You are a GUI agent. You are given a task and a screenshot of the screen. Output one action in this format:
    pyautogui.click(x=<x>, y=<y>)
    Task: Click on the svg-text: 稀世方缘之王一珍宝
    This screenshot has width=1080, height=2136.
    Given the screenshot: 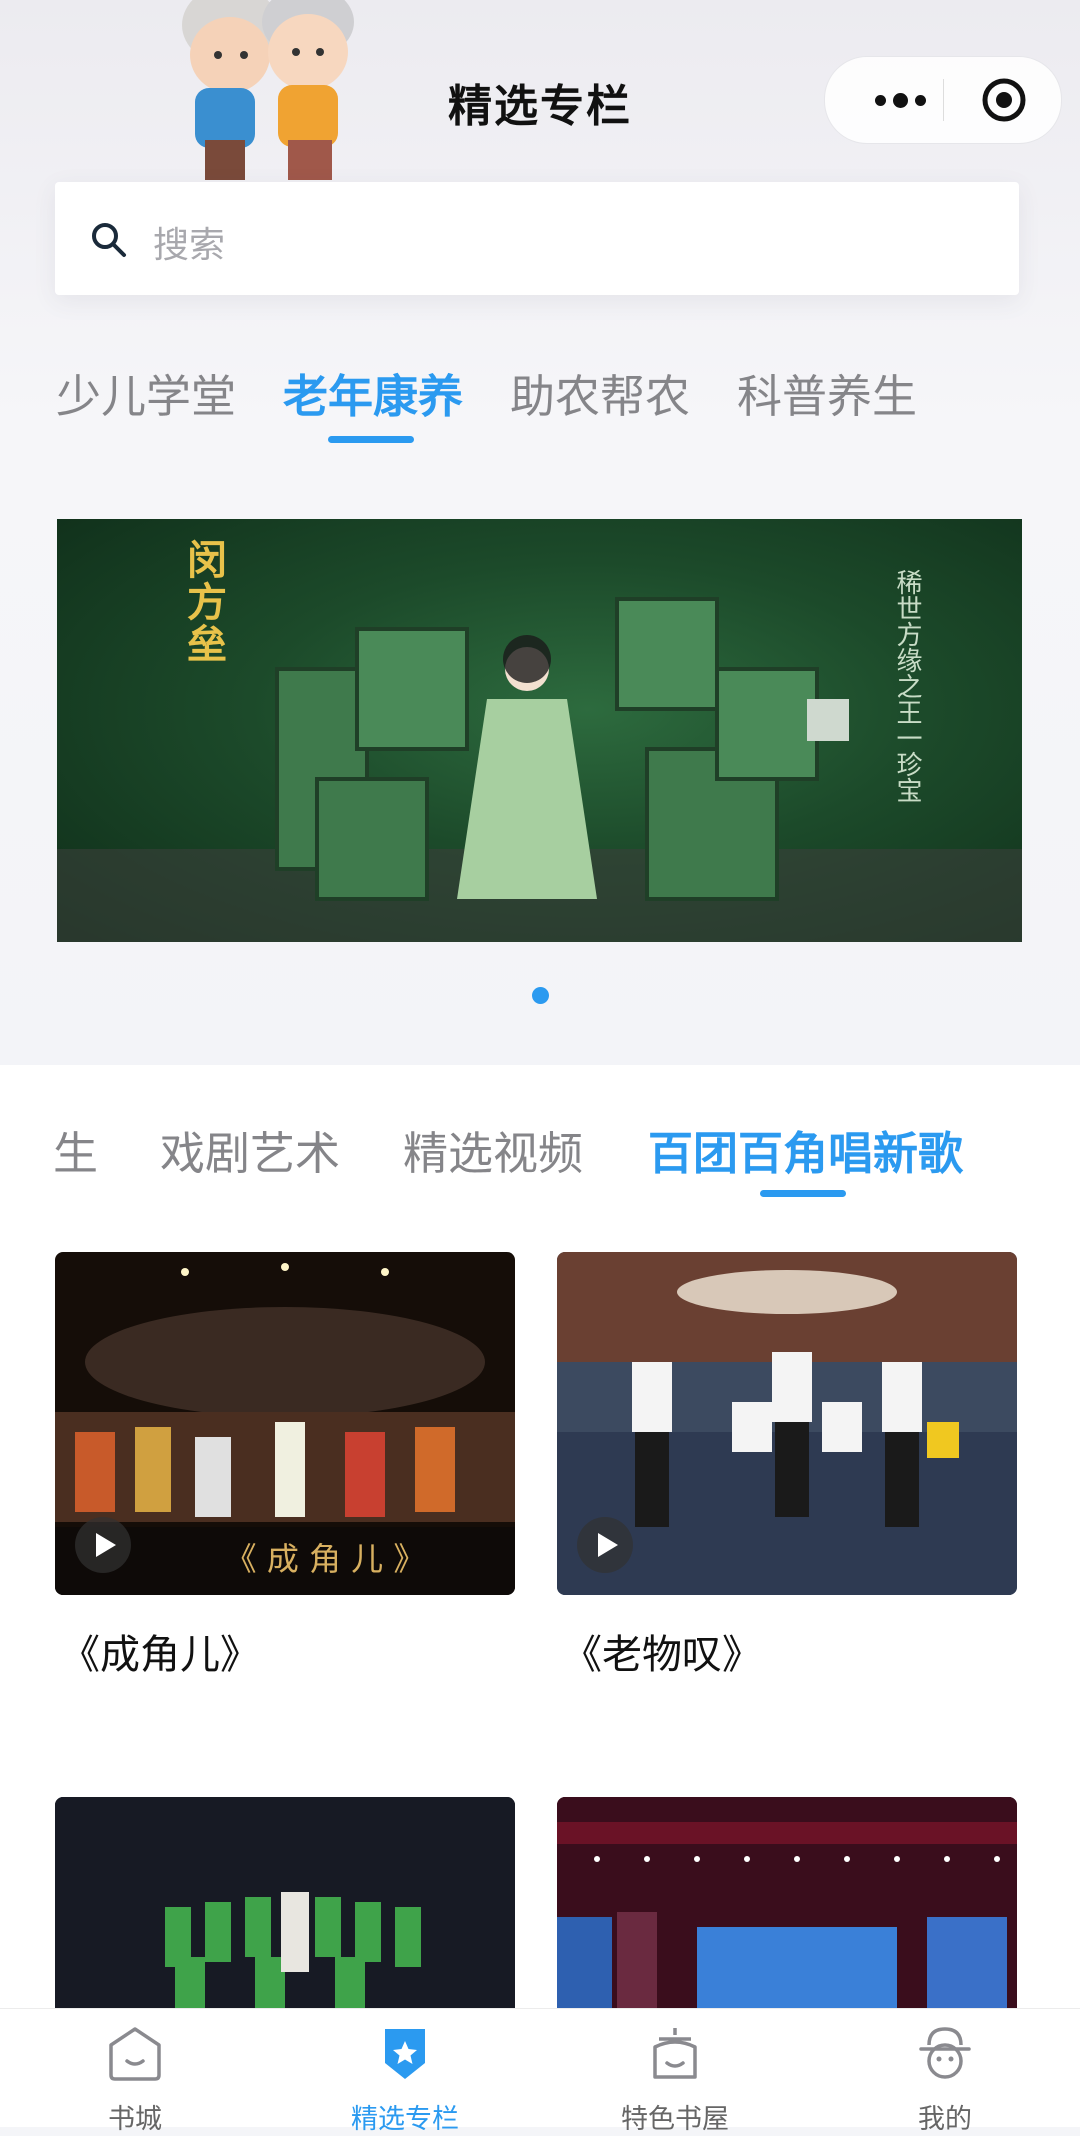 What is the action you would take?
    pyautogui.click(x=907, y=686)
    